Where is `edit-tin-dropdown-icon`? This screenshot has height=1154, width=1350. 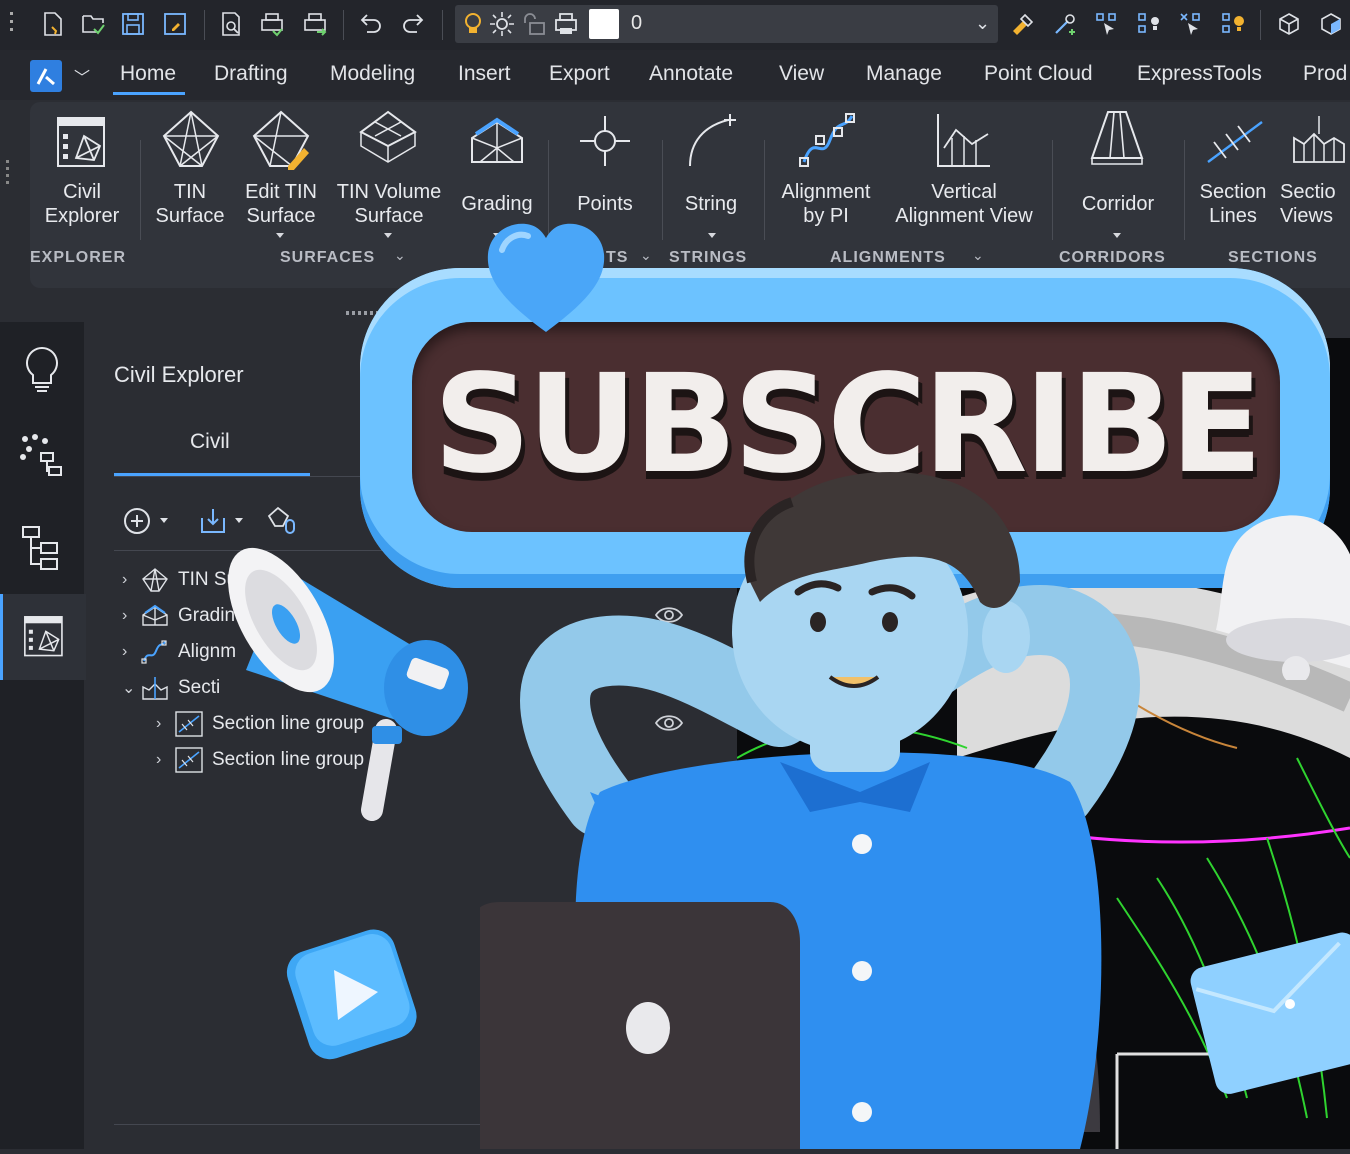 edit-tin-dropdown-icon is located at coordinates (280, 235).